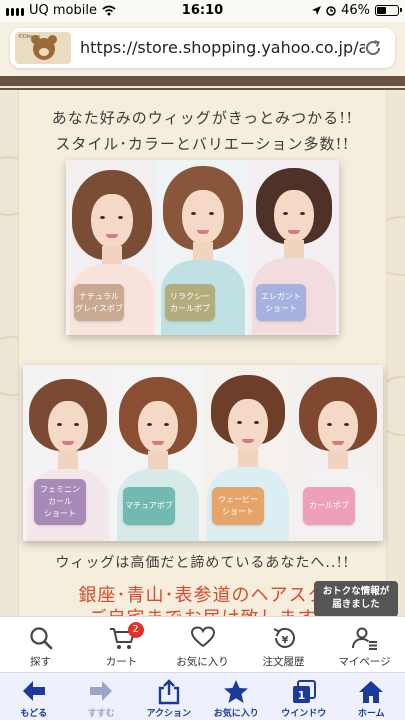 Image resolution: width=405 pixels, height=720 pixels. Describe the element at coordinates (381, 10) in the screenshot. I see `battery-fill` at that location.